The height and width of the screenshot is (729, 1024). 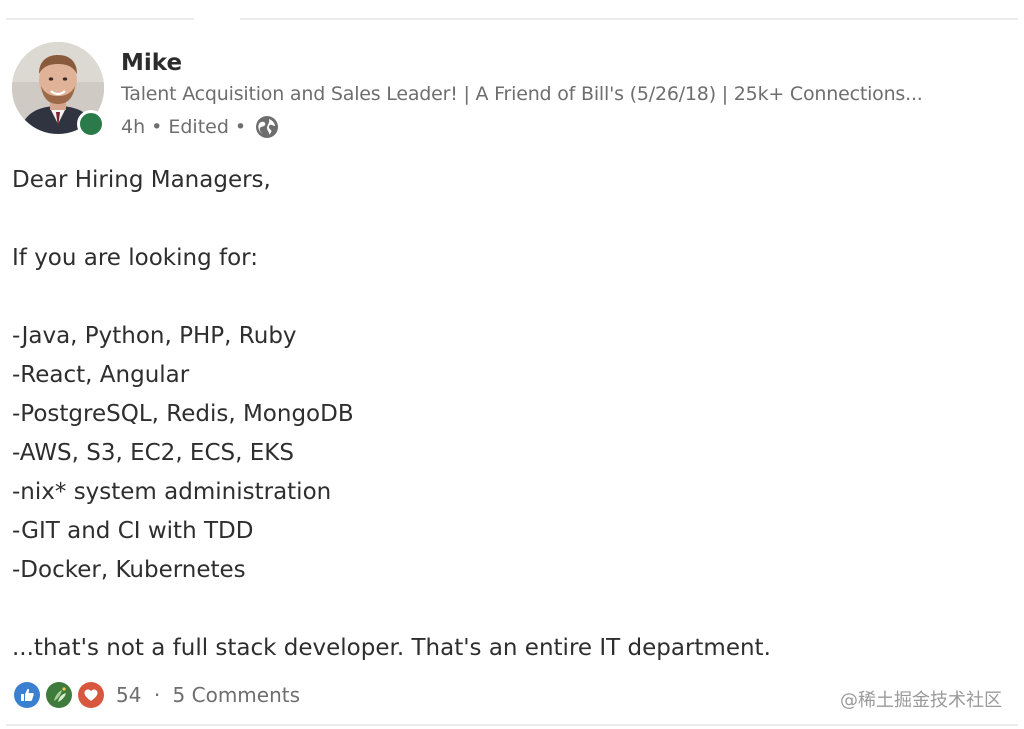 What do you see at coordinates (101, 375) in the screenshot?
I see `skill-list-item: -React, Angular` at bounding box center [101, 375].